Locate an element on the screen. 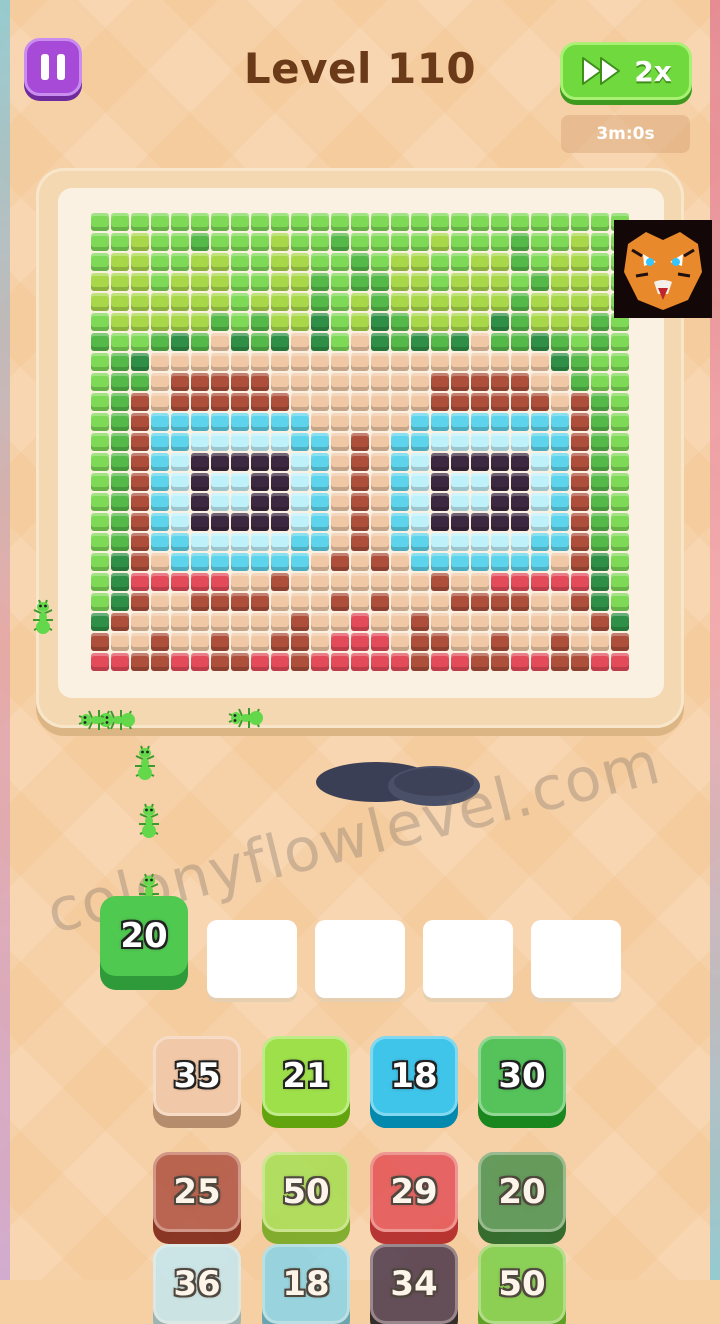  number-tile: 25 is located at coordinates (197, 1192).